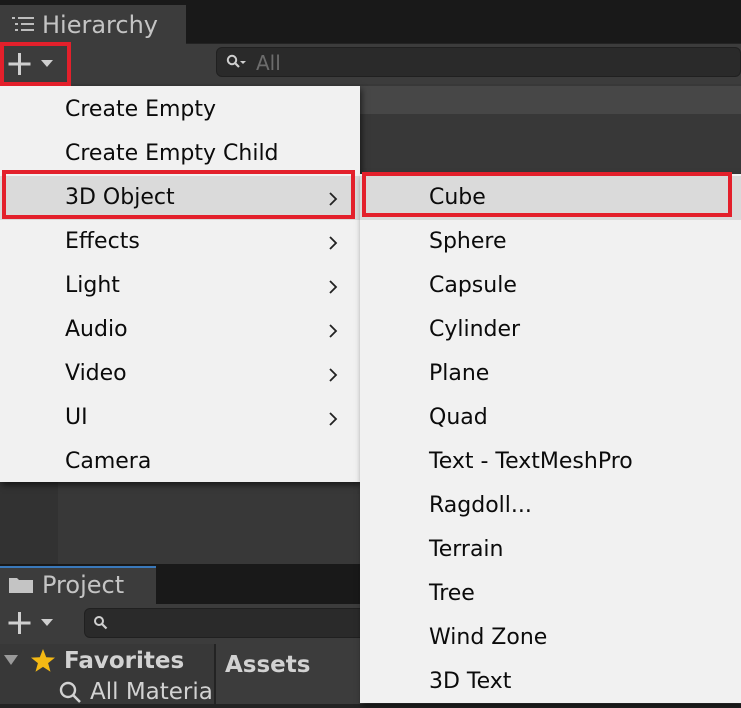  Describe the element at coordinates (172, 153) in the screenshot. I see `menu-item-label: Create Empty Child` at that location.